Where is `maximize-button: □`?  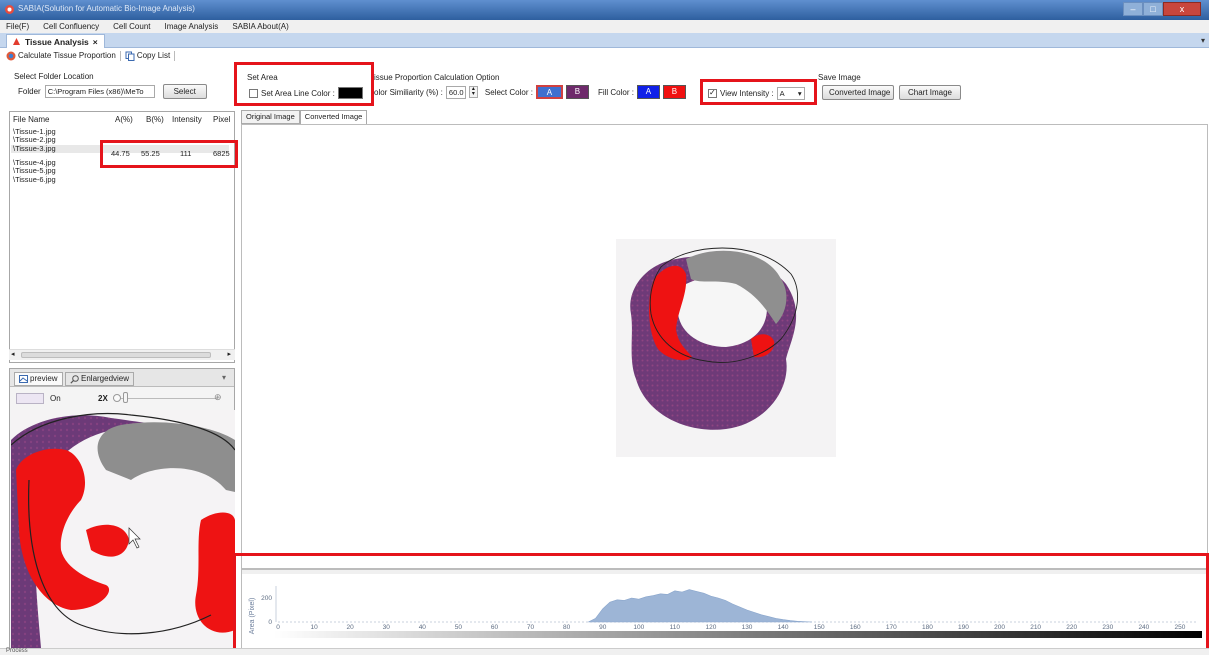 maximize-button: □ is located at coordinates (1153, 9).